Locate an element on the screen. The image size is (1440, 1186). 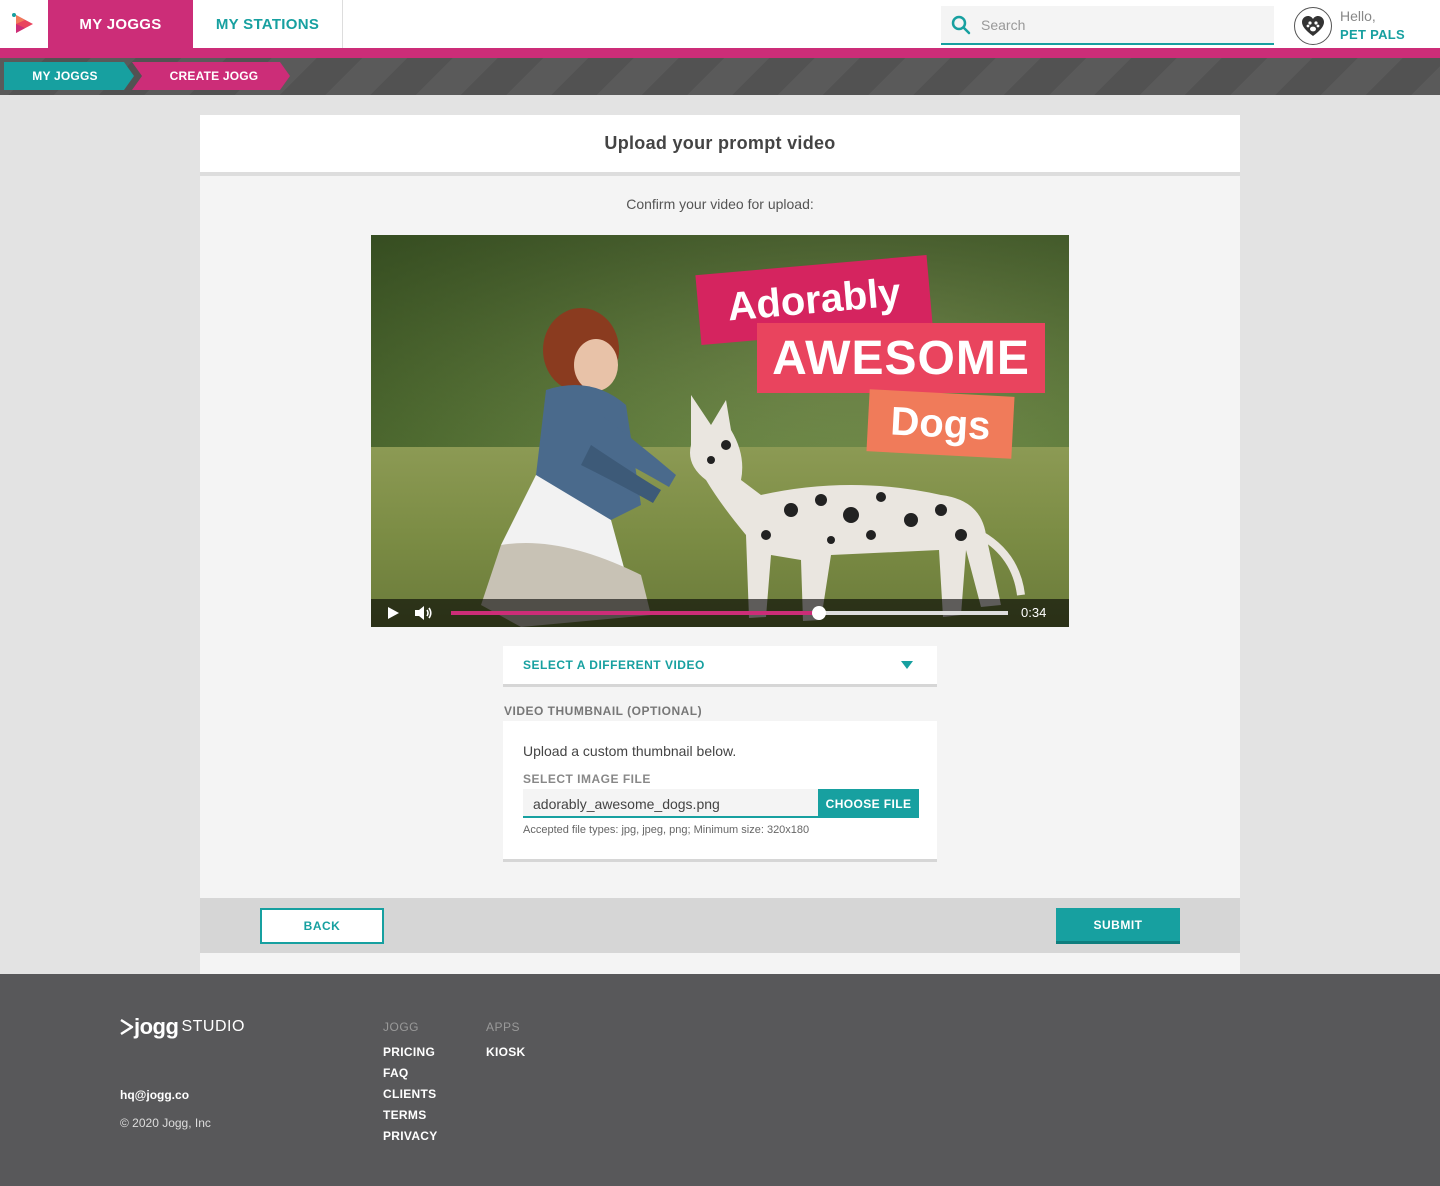
tab-my-joggs: MY JOGGS is located at coordinates (120, 24).